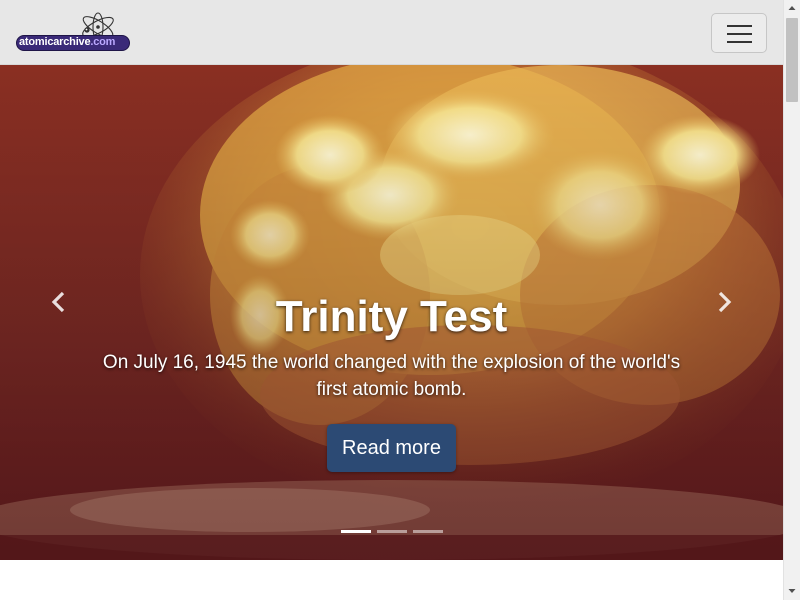 The height and width of the screenshot is (604, 800). Describe the element at coordinates (391, 32) in the screenshot. I see `navbar: atomicarchive.com` at that location.